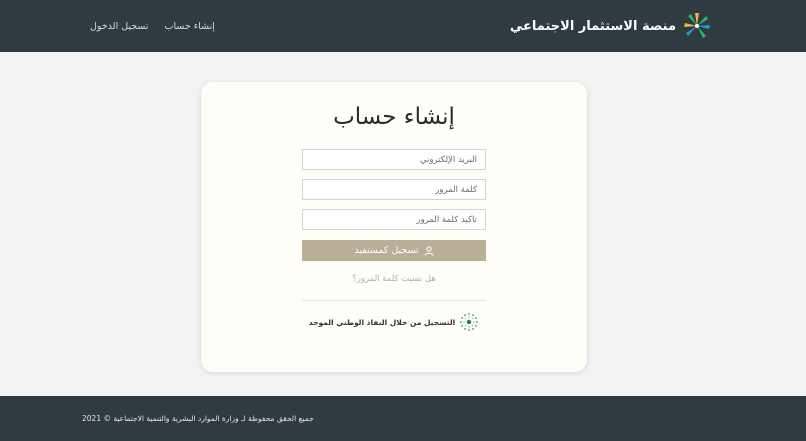 The width and height of the screenshot is (806, 441). I want to click on divider, so click(394, 300).